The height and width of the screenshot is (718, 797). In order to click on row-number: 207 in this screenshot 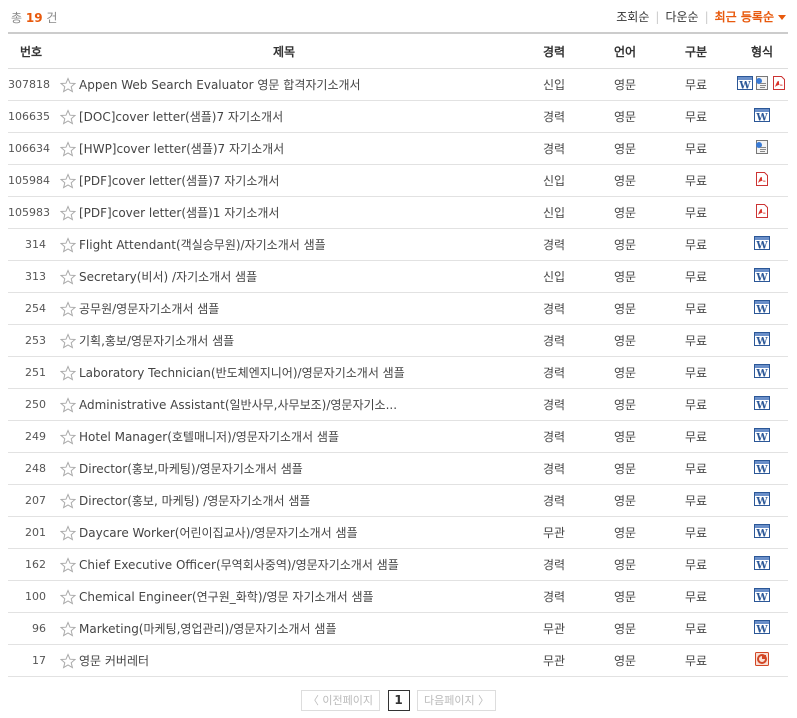, I will do `click(31, 500)`.